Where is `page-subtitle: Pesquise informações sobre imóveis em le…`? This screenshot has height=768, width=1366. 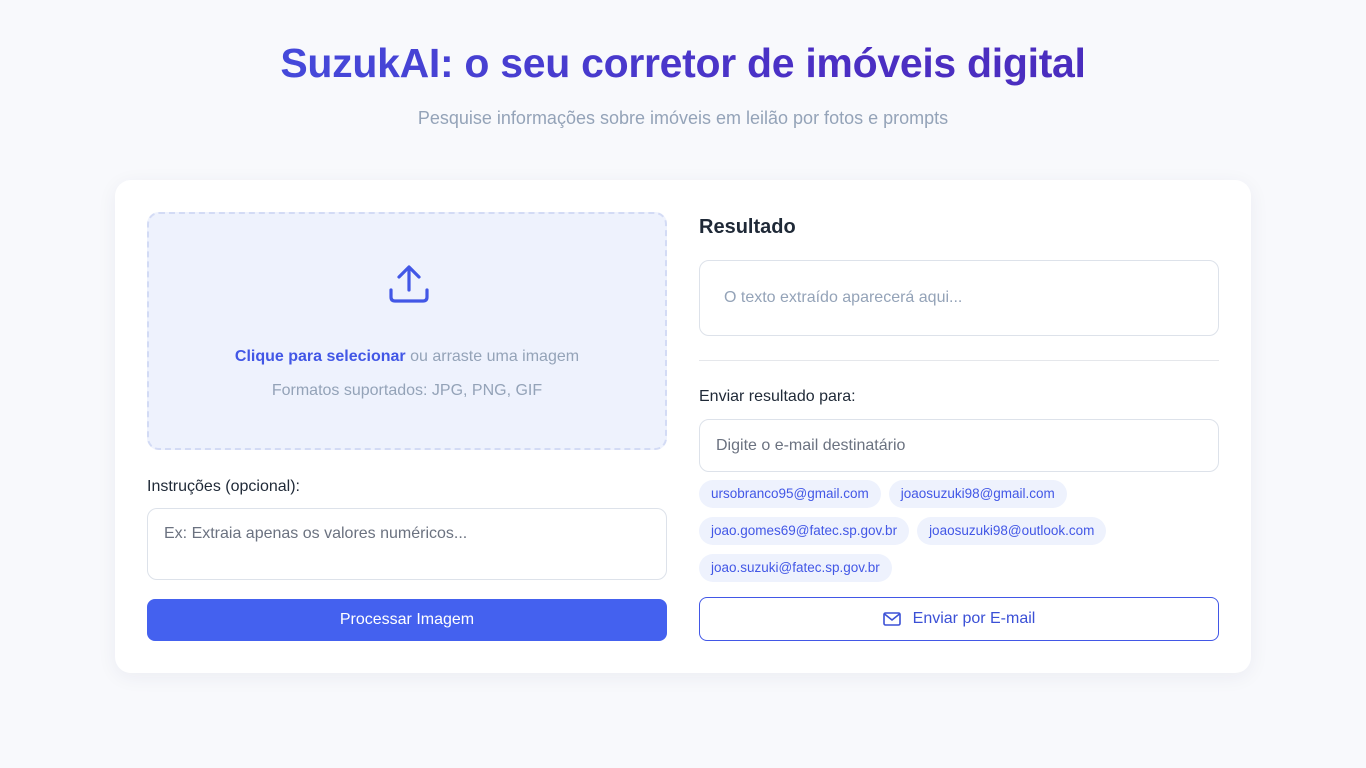
page-subtitle: Pesquise informações sobre imóveis em le… is located at coordinates (683, 118).